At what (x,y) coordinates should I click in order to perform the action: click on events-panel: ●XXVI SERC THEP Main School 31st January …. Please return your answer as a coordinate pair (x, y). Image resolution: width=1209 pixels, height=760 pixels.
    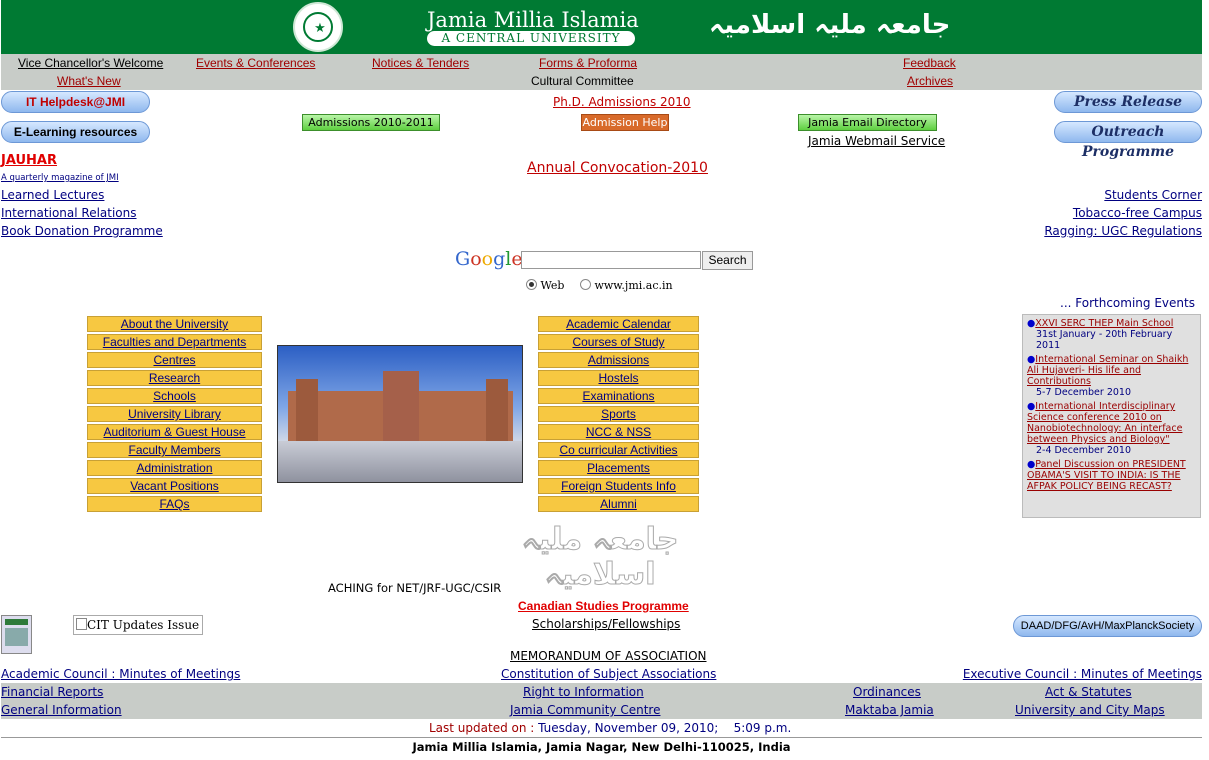
    Looking at the image, I should click on (1111, 416).